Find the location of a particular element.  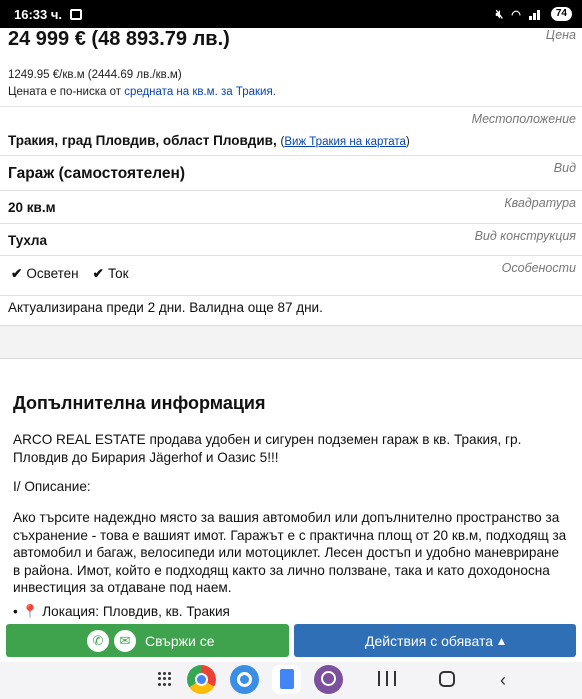

phone-icon: ✆ is located at coordinates (98, 640).